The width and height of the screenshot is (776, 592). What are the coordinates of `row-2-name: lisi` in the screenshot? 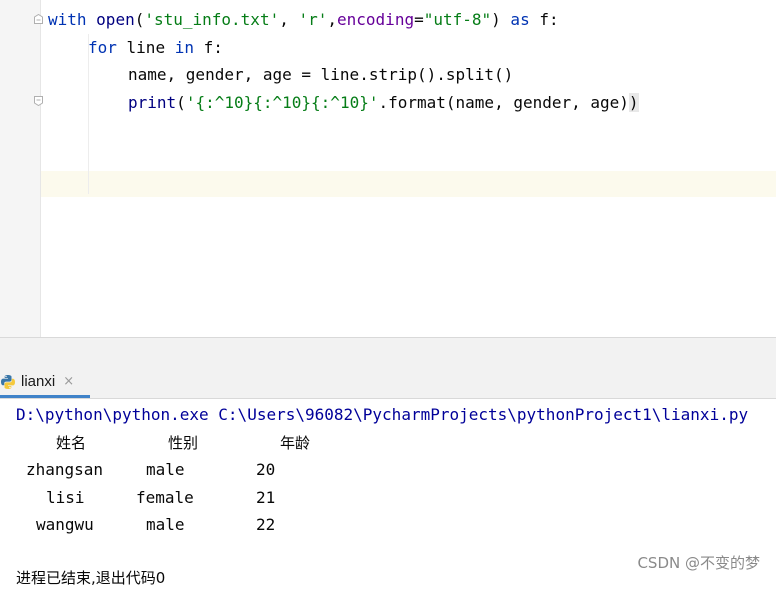 It's located at (65, 497).